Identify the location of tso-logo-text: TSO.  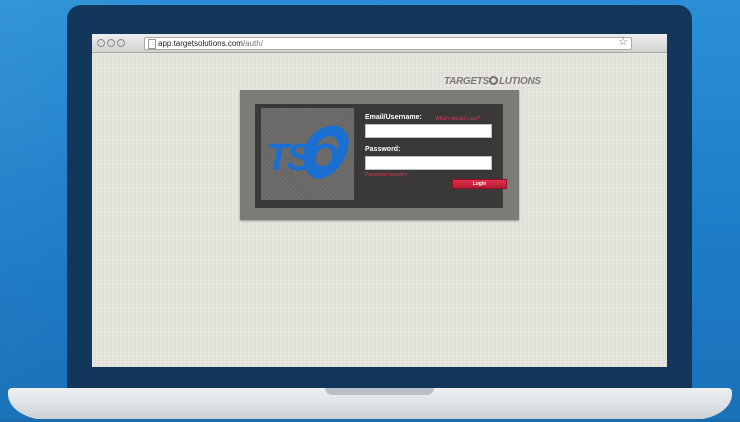
(302, 158).